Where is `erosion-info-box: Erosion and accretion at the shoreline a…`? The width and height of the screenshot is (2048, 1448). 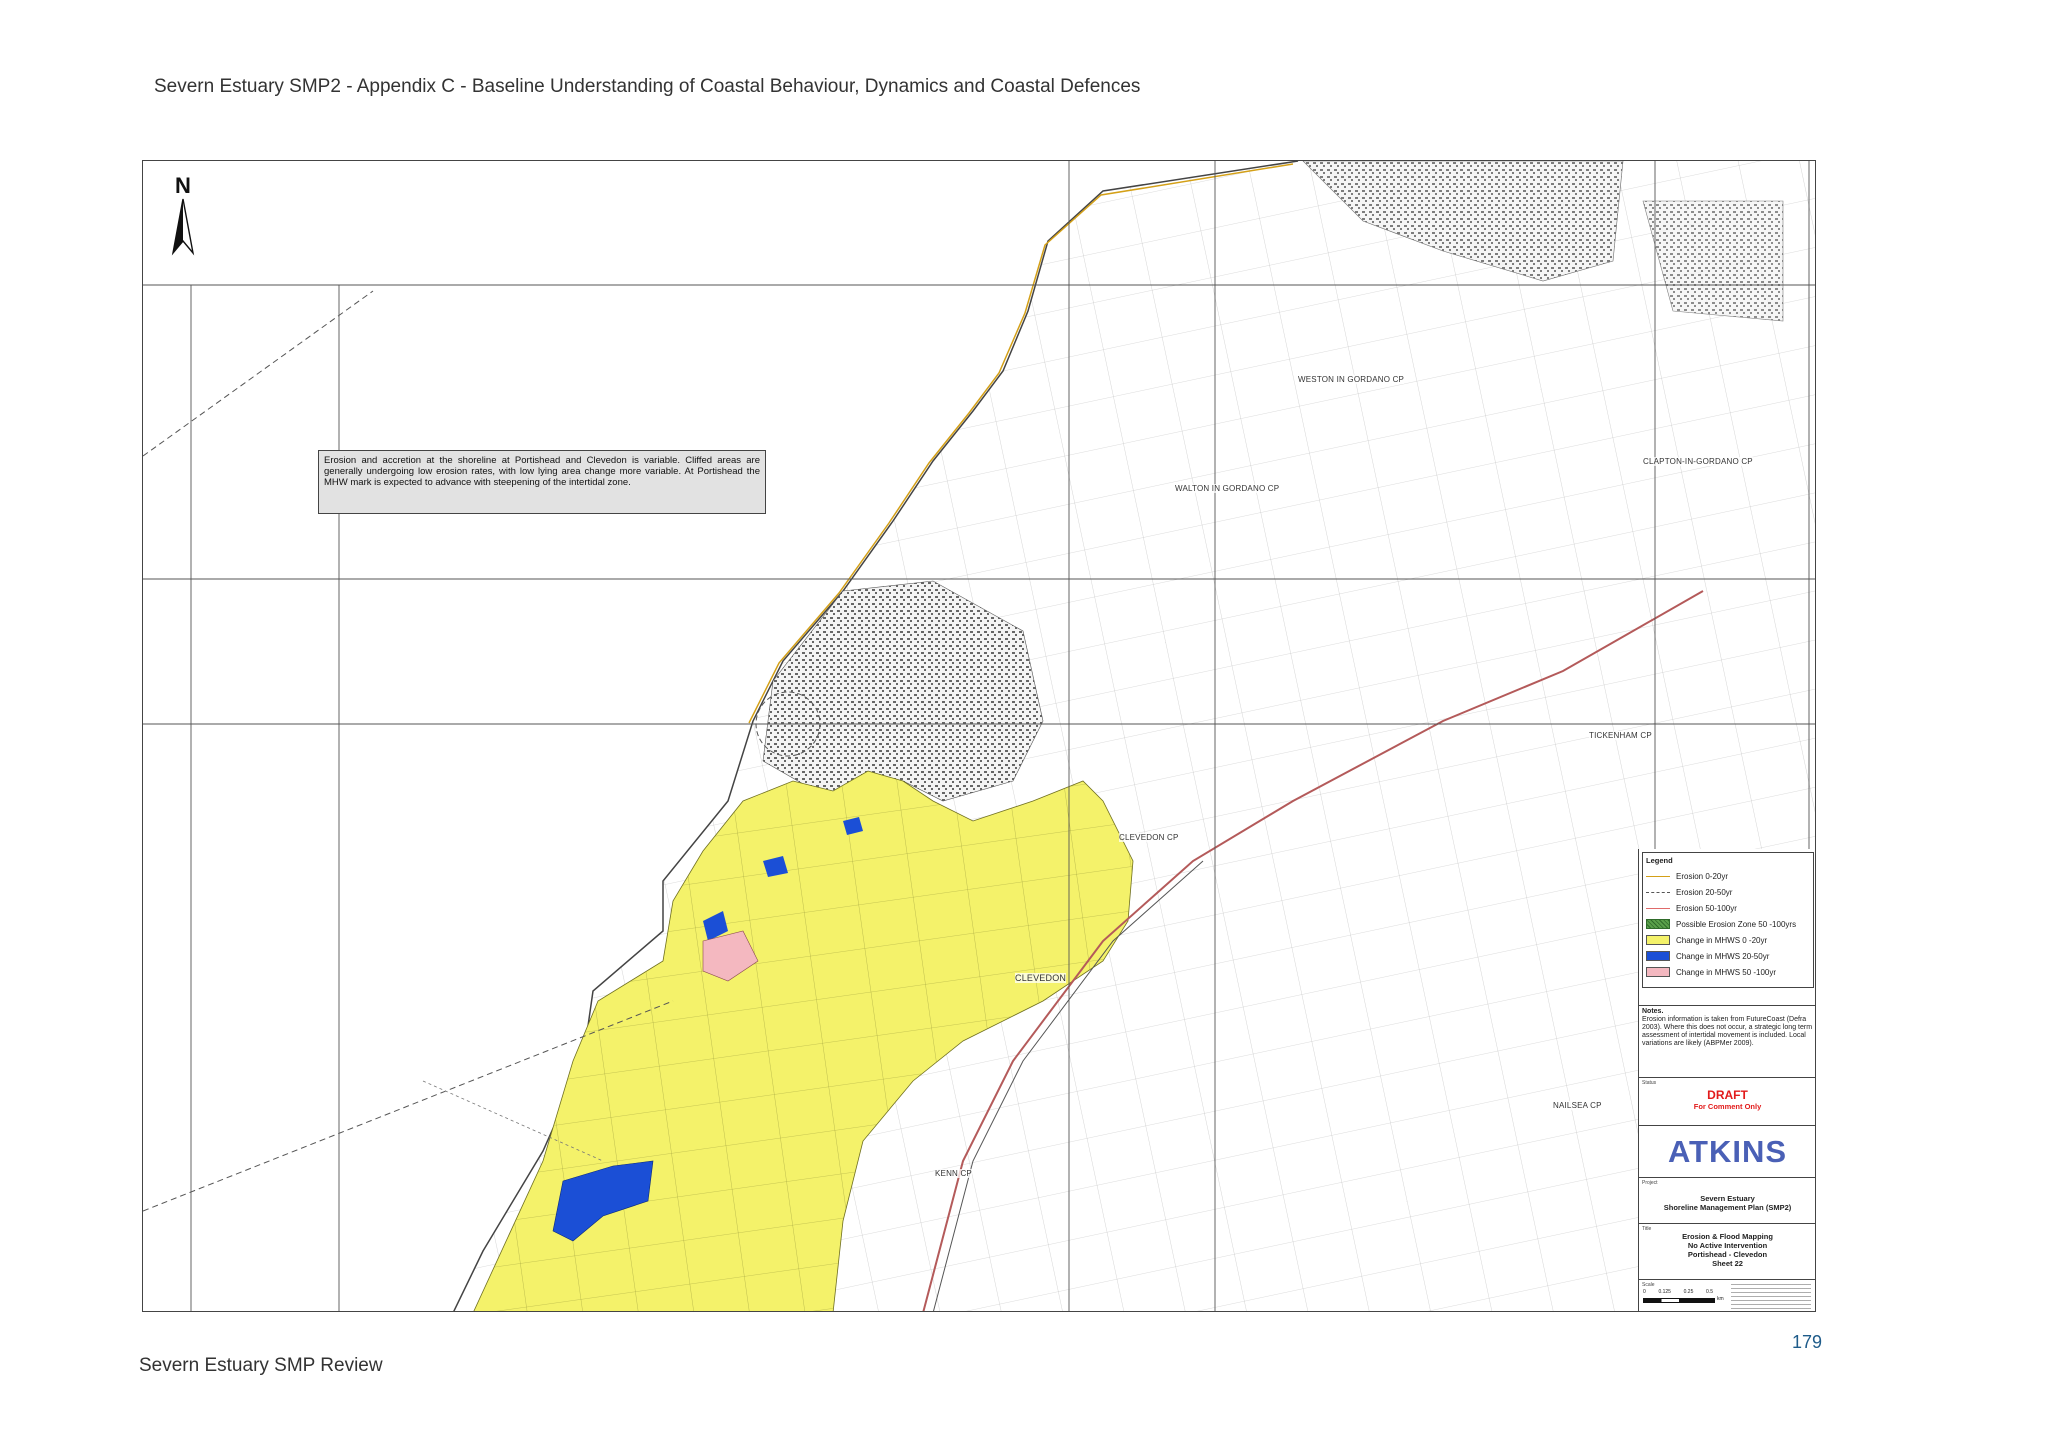 erosion-info-box: Erosion and accretion at the shoreline a… is located at coordinates (542, 482).